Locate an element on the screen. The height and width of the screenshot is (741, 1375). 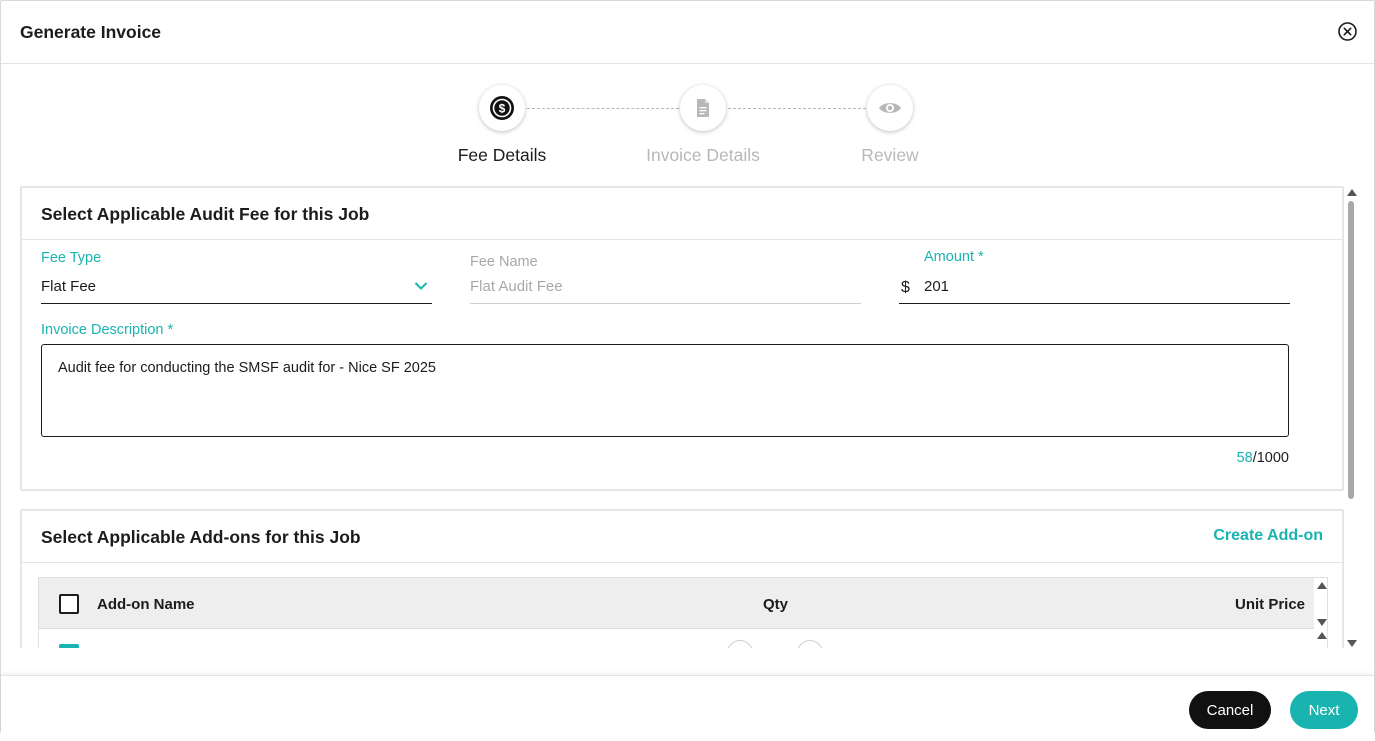
chevron-down-icon is located at coordinates (421, 286).